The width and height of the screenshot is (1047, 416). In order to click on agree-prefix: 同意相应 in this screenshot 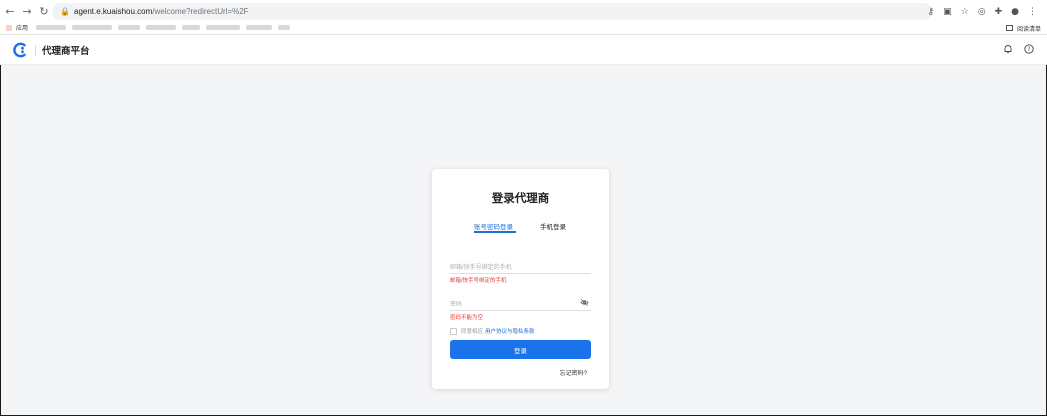, I will do `click(472, 332)`.